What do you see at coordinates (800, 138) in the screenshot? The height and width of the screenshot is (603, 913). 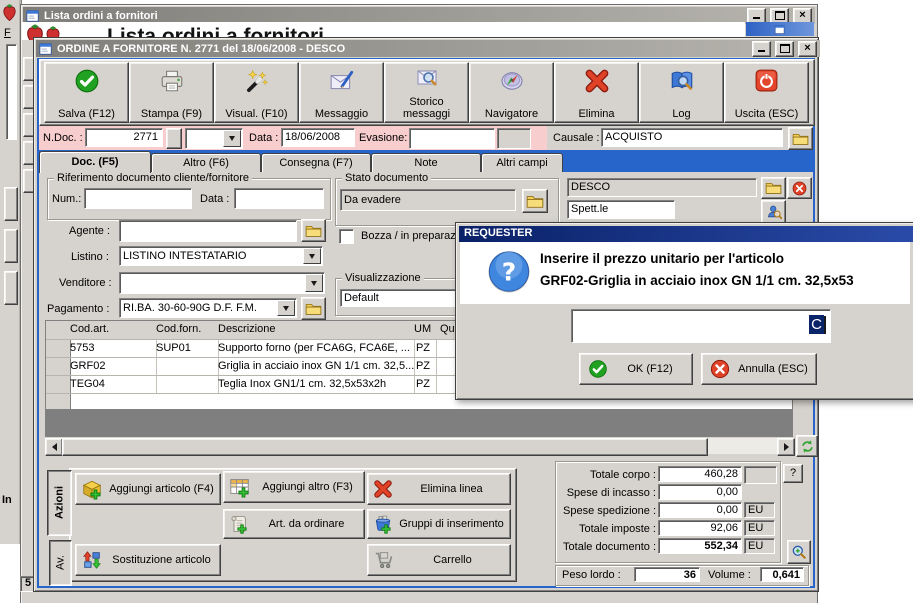 I see `causale-folder-button` at bounding box center [800, 138].